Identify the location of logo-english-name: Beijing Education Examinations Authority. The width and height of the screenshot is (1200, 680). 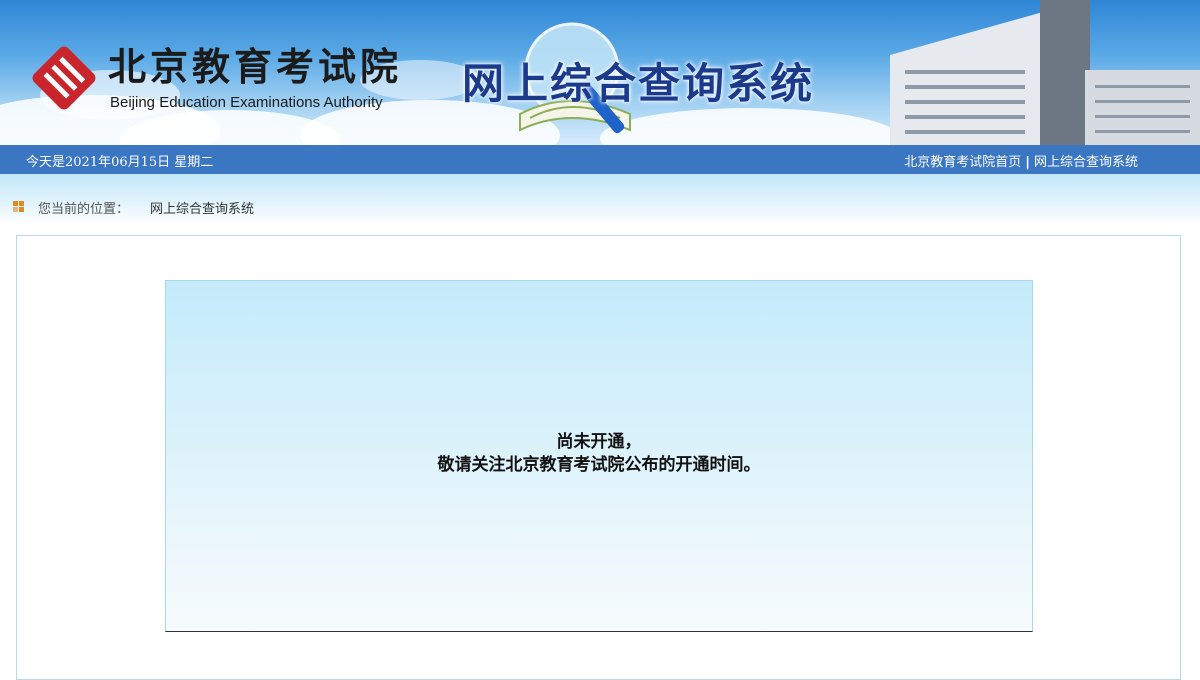
(246, 102).